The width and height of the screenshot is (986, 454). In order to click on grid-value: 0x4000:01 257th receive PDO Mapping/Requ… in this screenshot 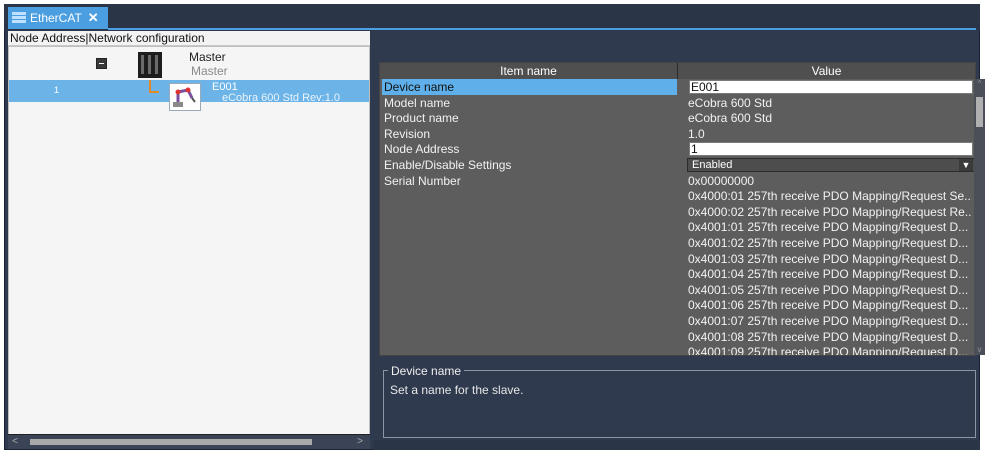, I will do `click(830, 196)`.